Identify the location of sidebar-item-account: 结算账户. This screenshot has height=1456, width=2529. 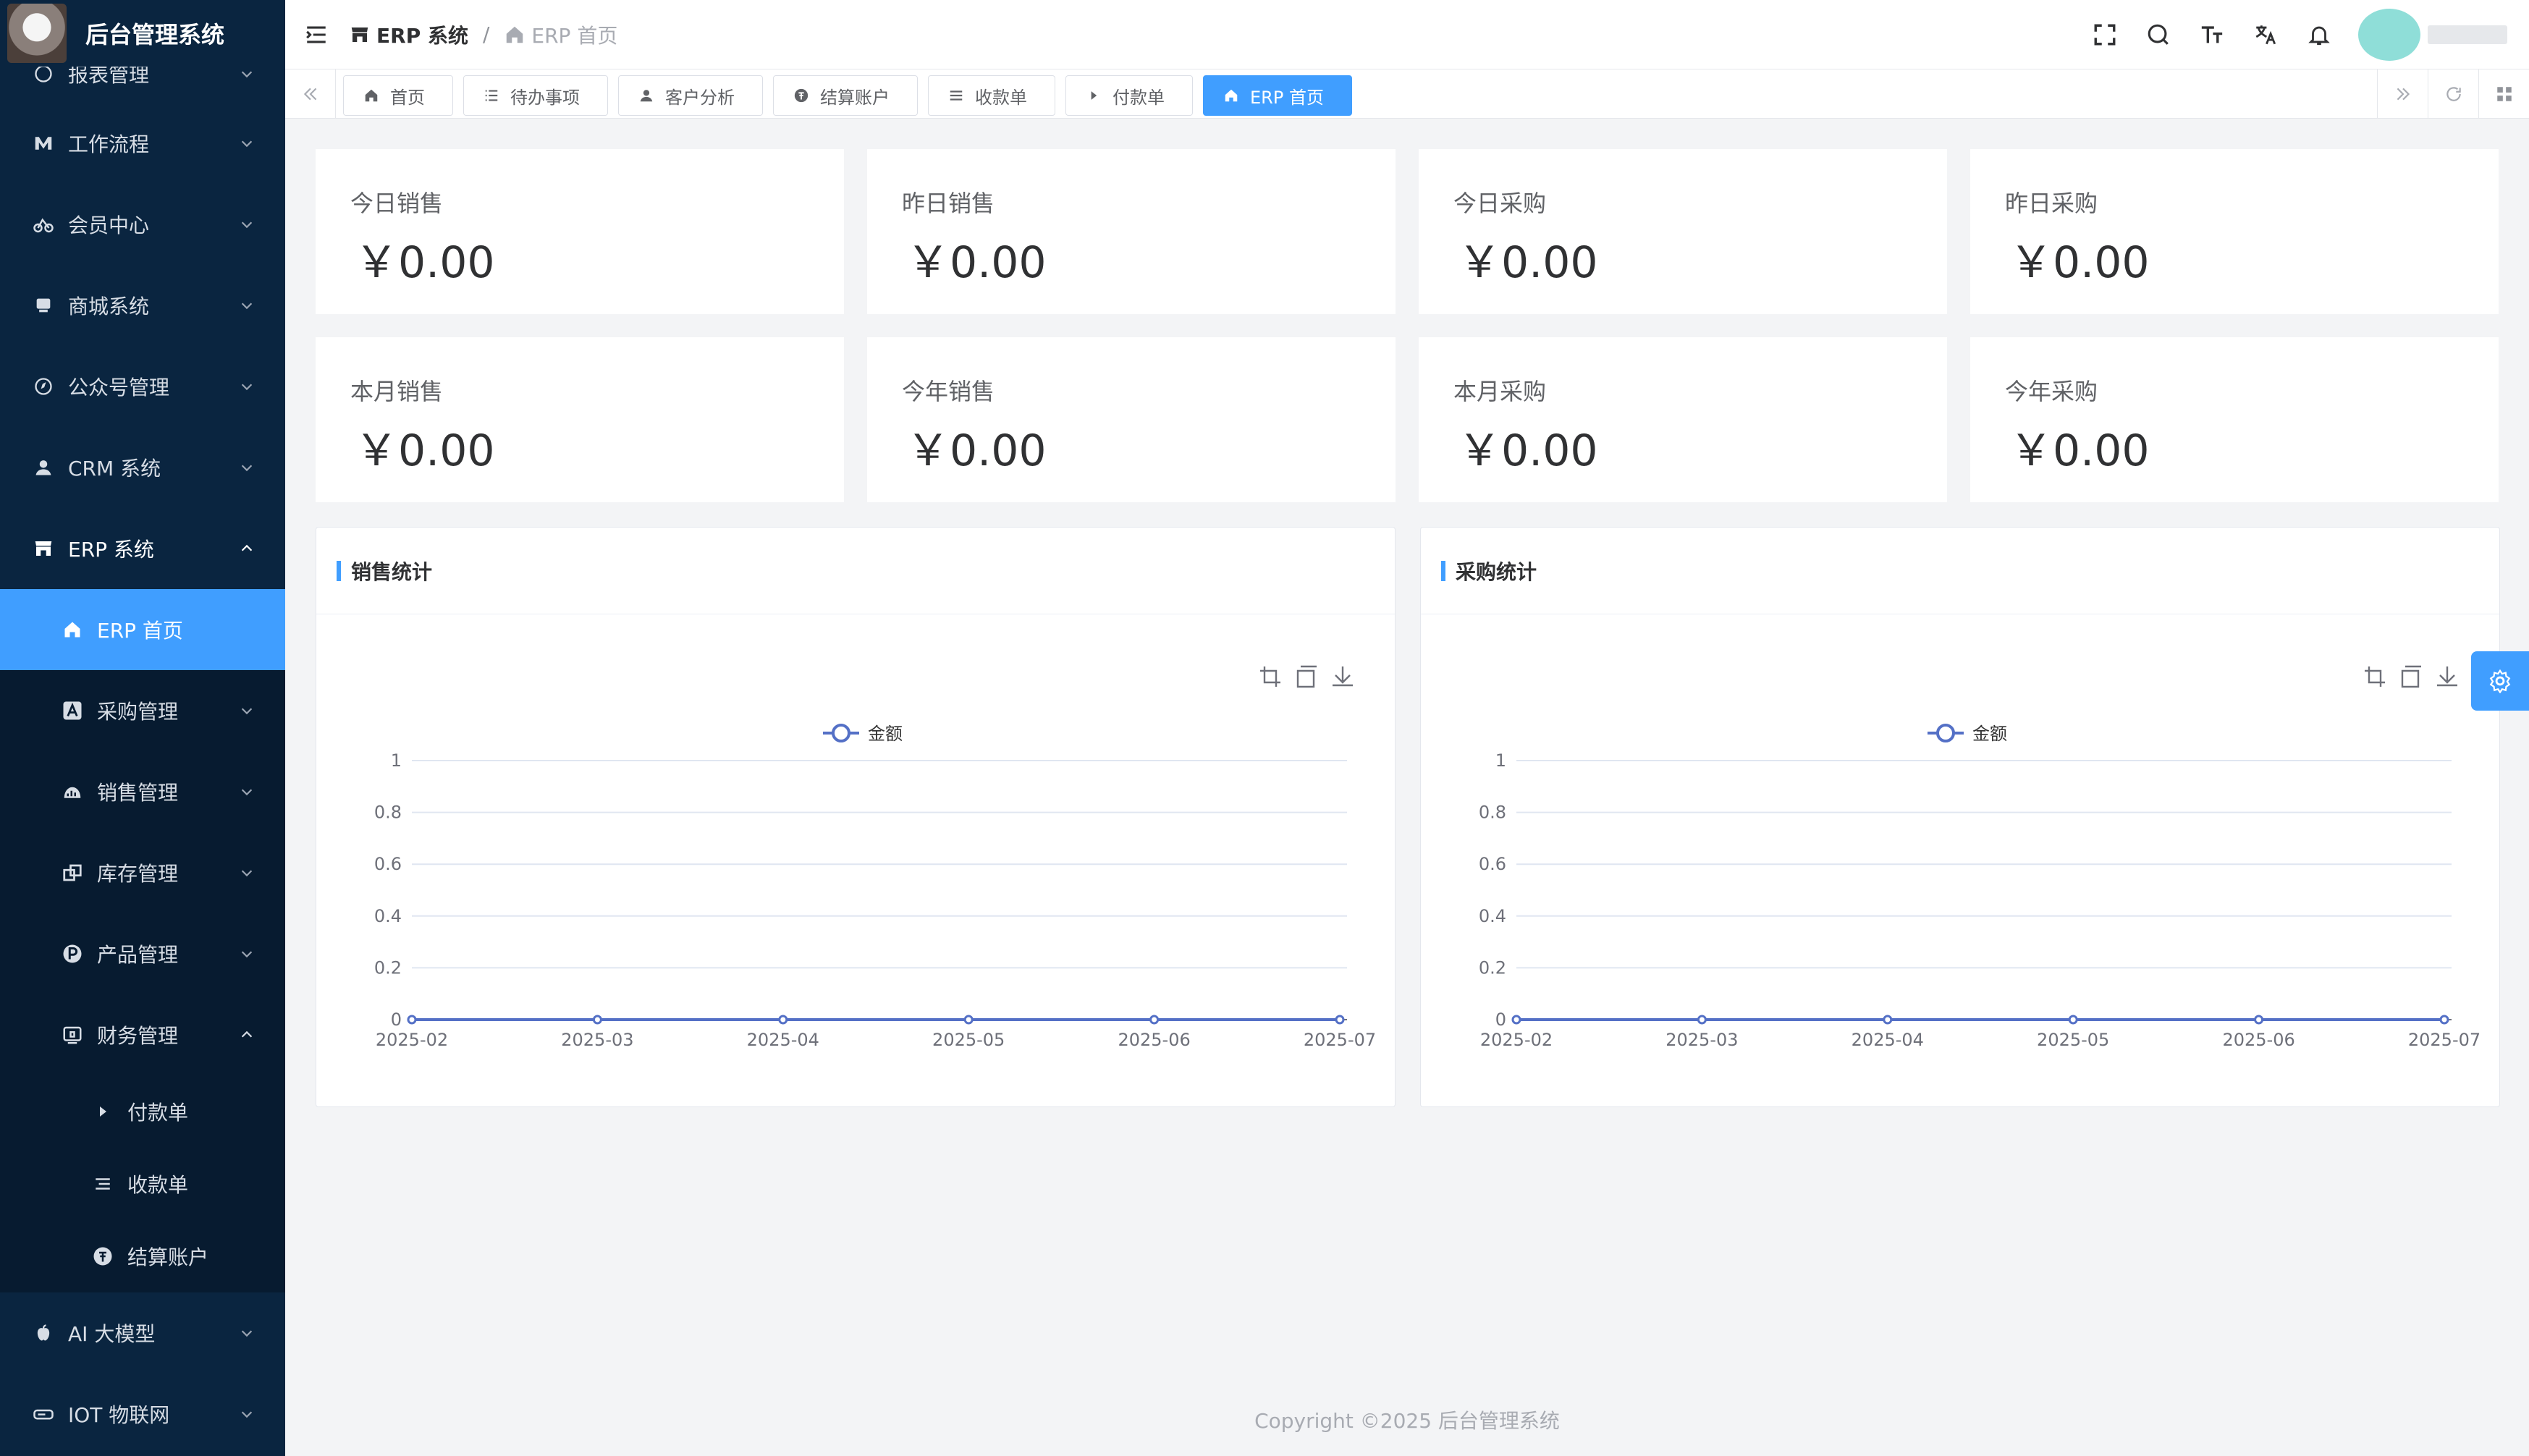
(142, 1256).